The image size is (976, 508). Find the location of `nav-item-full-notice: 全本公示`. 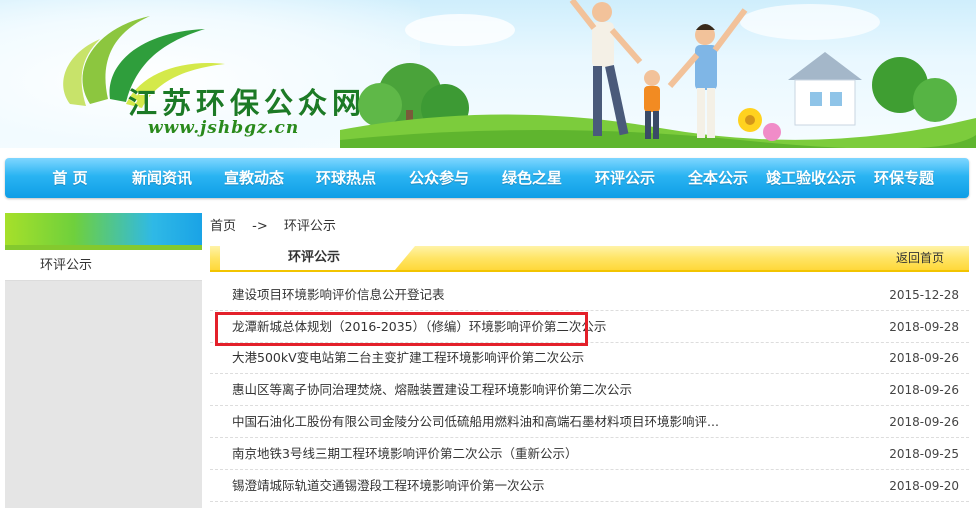

nav-item-full-notice: 全本公示 is located at coordinates (718, 178).